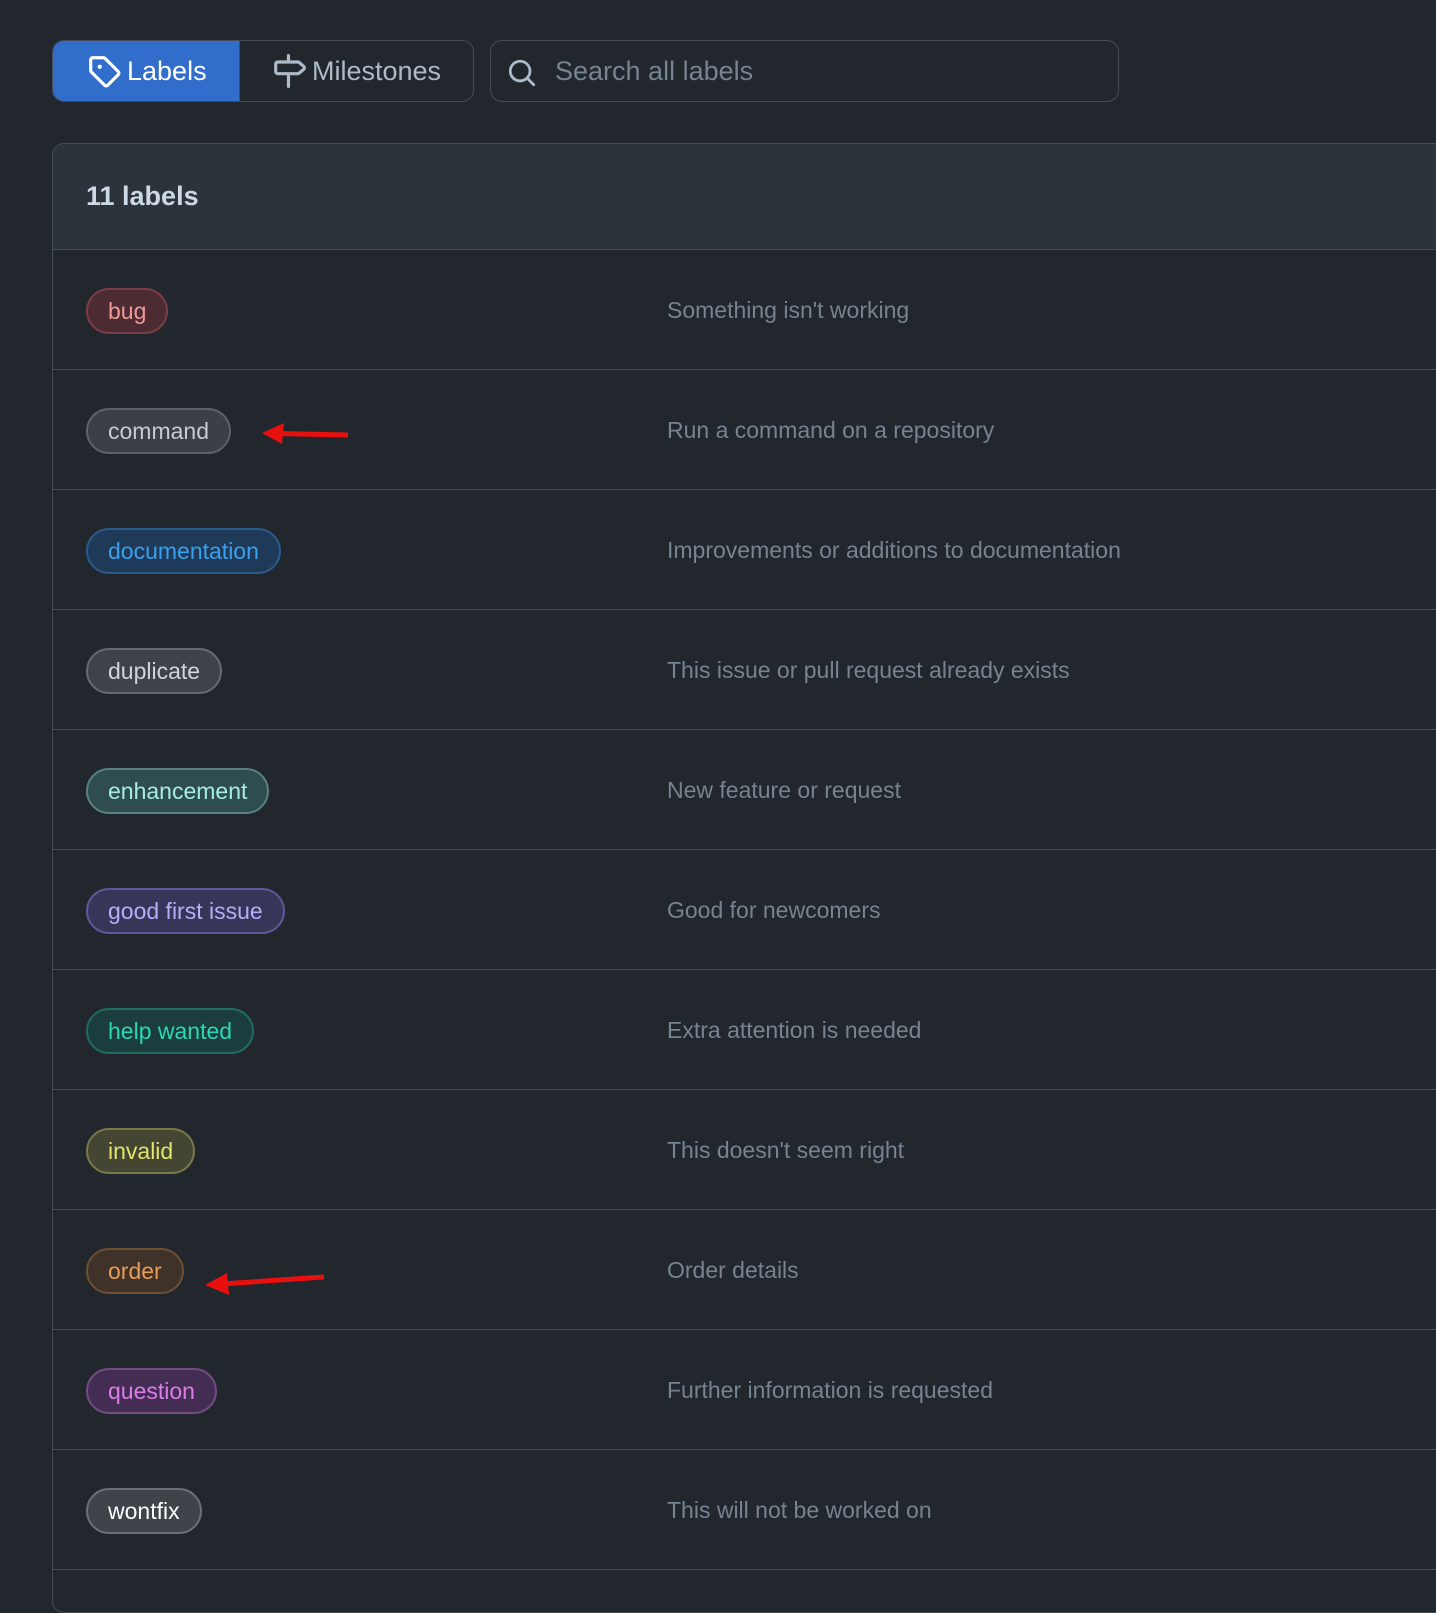 The height and width of the screenshot is (1613, 1436). What do you see at coordinates (788, 309) in the screenshot?
I see `label-description: Something isn't working` at bounding box center [788, 309].